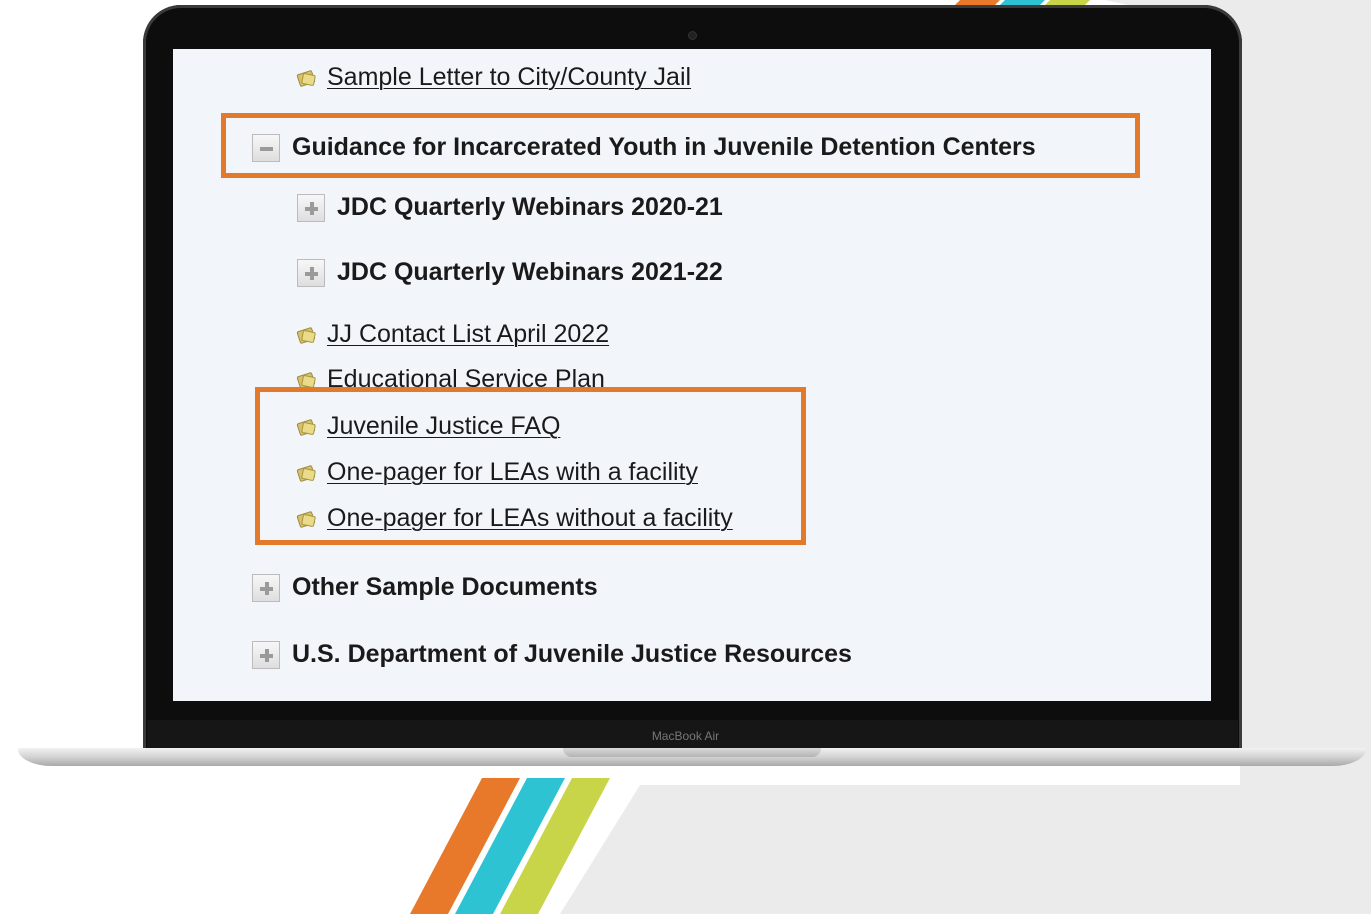  What do you see at coordinates (680, 145) in the screenshot?
I see `highlight-box-guidance` at bounding box center [680, 145].